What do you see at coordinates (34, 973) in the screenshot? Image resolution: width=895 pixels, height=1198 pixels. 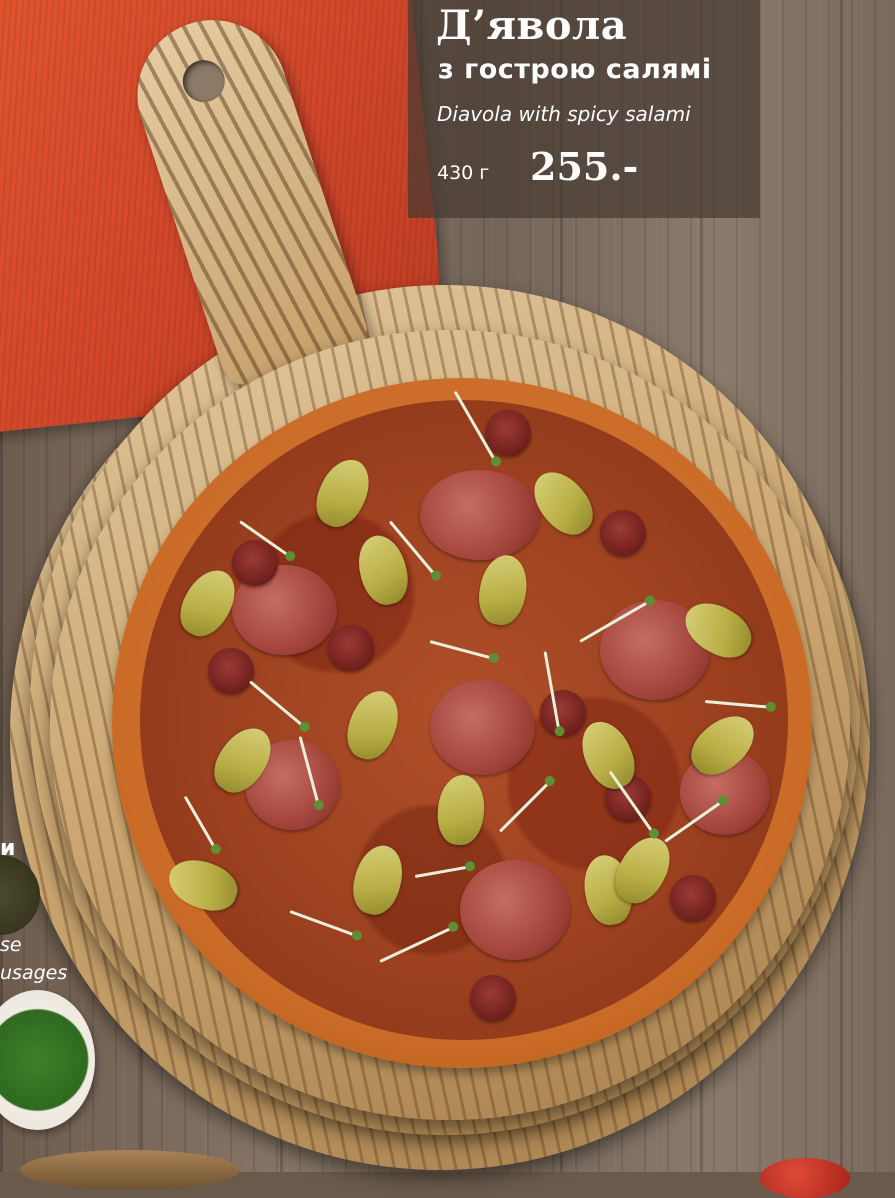 I see `cropped-text-line: usages` at bounding box center [34, 973].